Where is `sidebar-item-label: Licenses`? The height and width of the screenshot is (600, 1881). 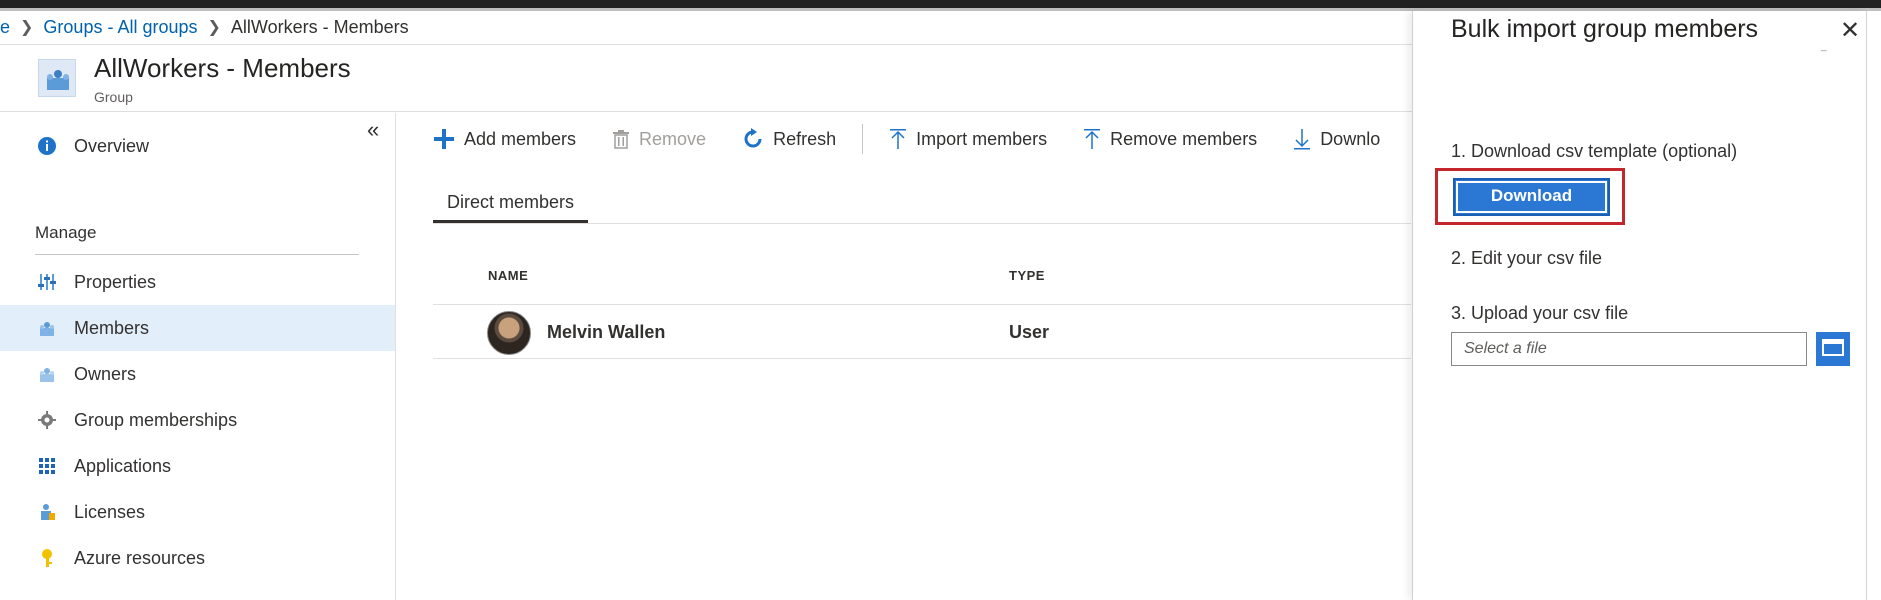
sidebar-item-label: Licenses is located at coordinates (110, 511).